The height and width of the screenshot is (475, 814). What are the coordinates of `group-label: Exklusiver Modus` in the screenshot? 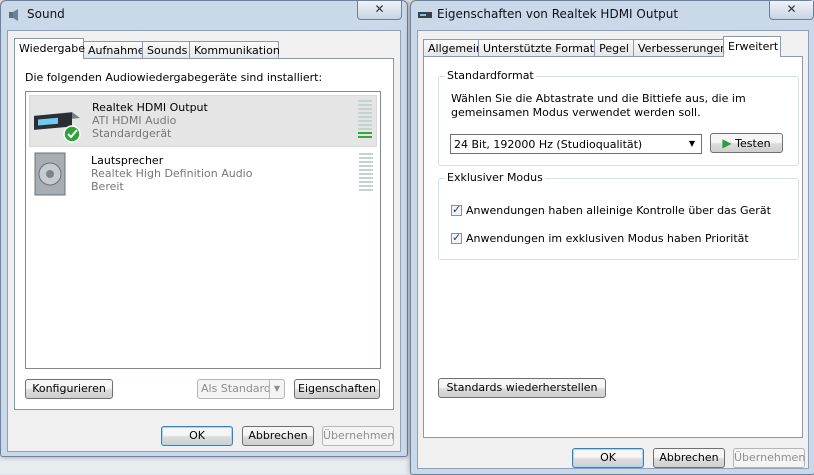 It's located at (495, 177).